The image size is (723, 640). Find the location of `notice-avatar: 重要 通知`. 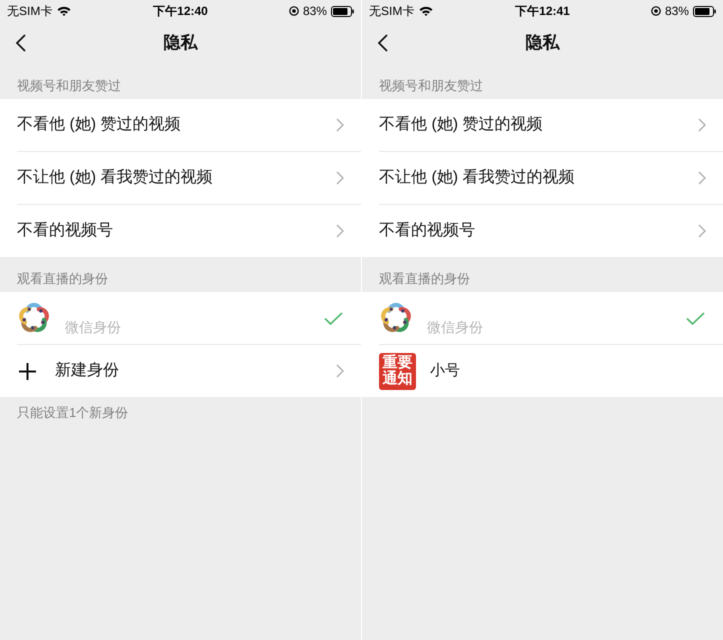

notice-avatar: 重要 通知 is located at coordinates (397, 371).